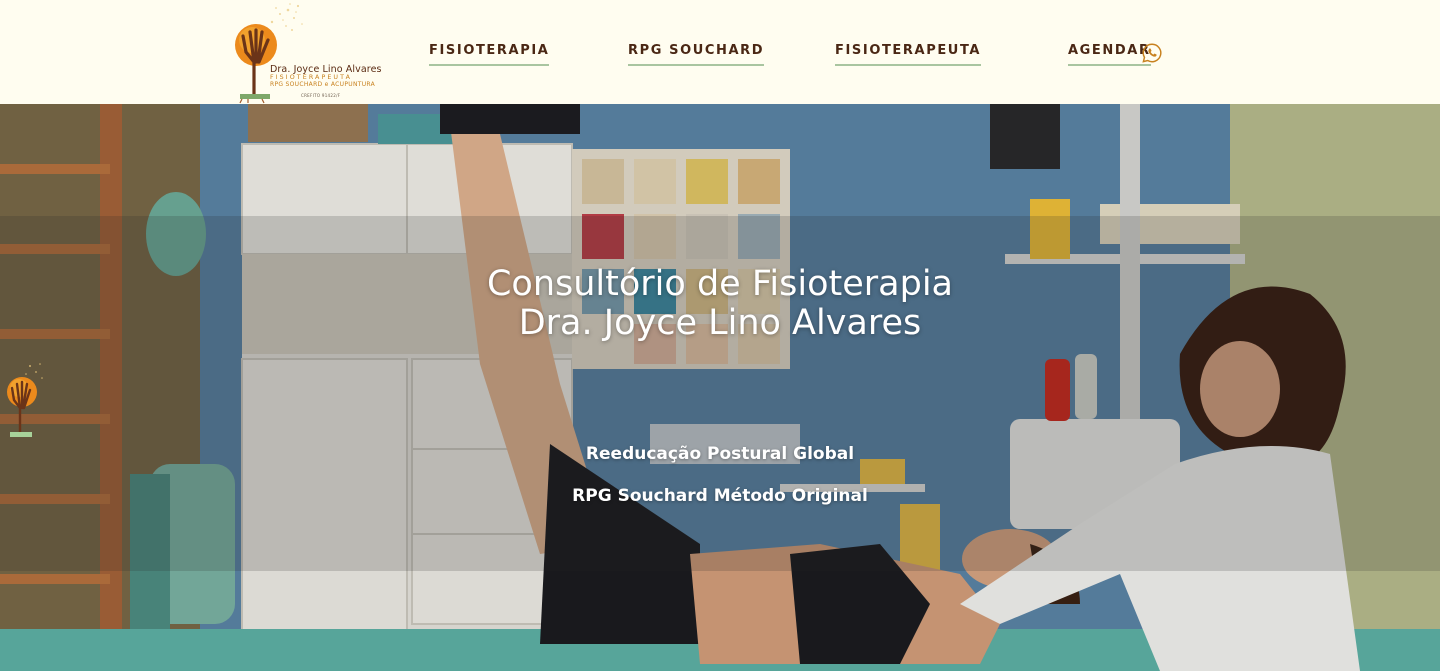  Describe the element at coordinates (269, 53) in the screenshot. I see `tree-hand-logo-icon` at that location.